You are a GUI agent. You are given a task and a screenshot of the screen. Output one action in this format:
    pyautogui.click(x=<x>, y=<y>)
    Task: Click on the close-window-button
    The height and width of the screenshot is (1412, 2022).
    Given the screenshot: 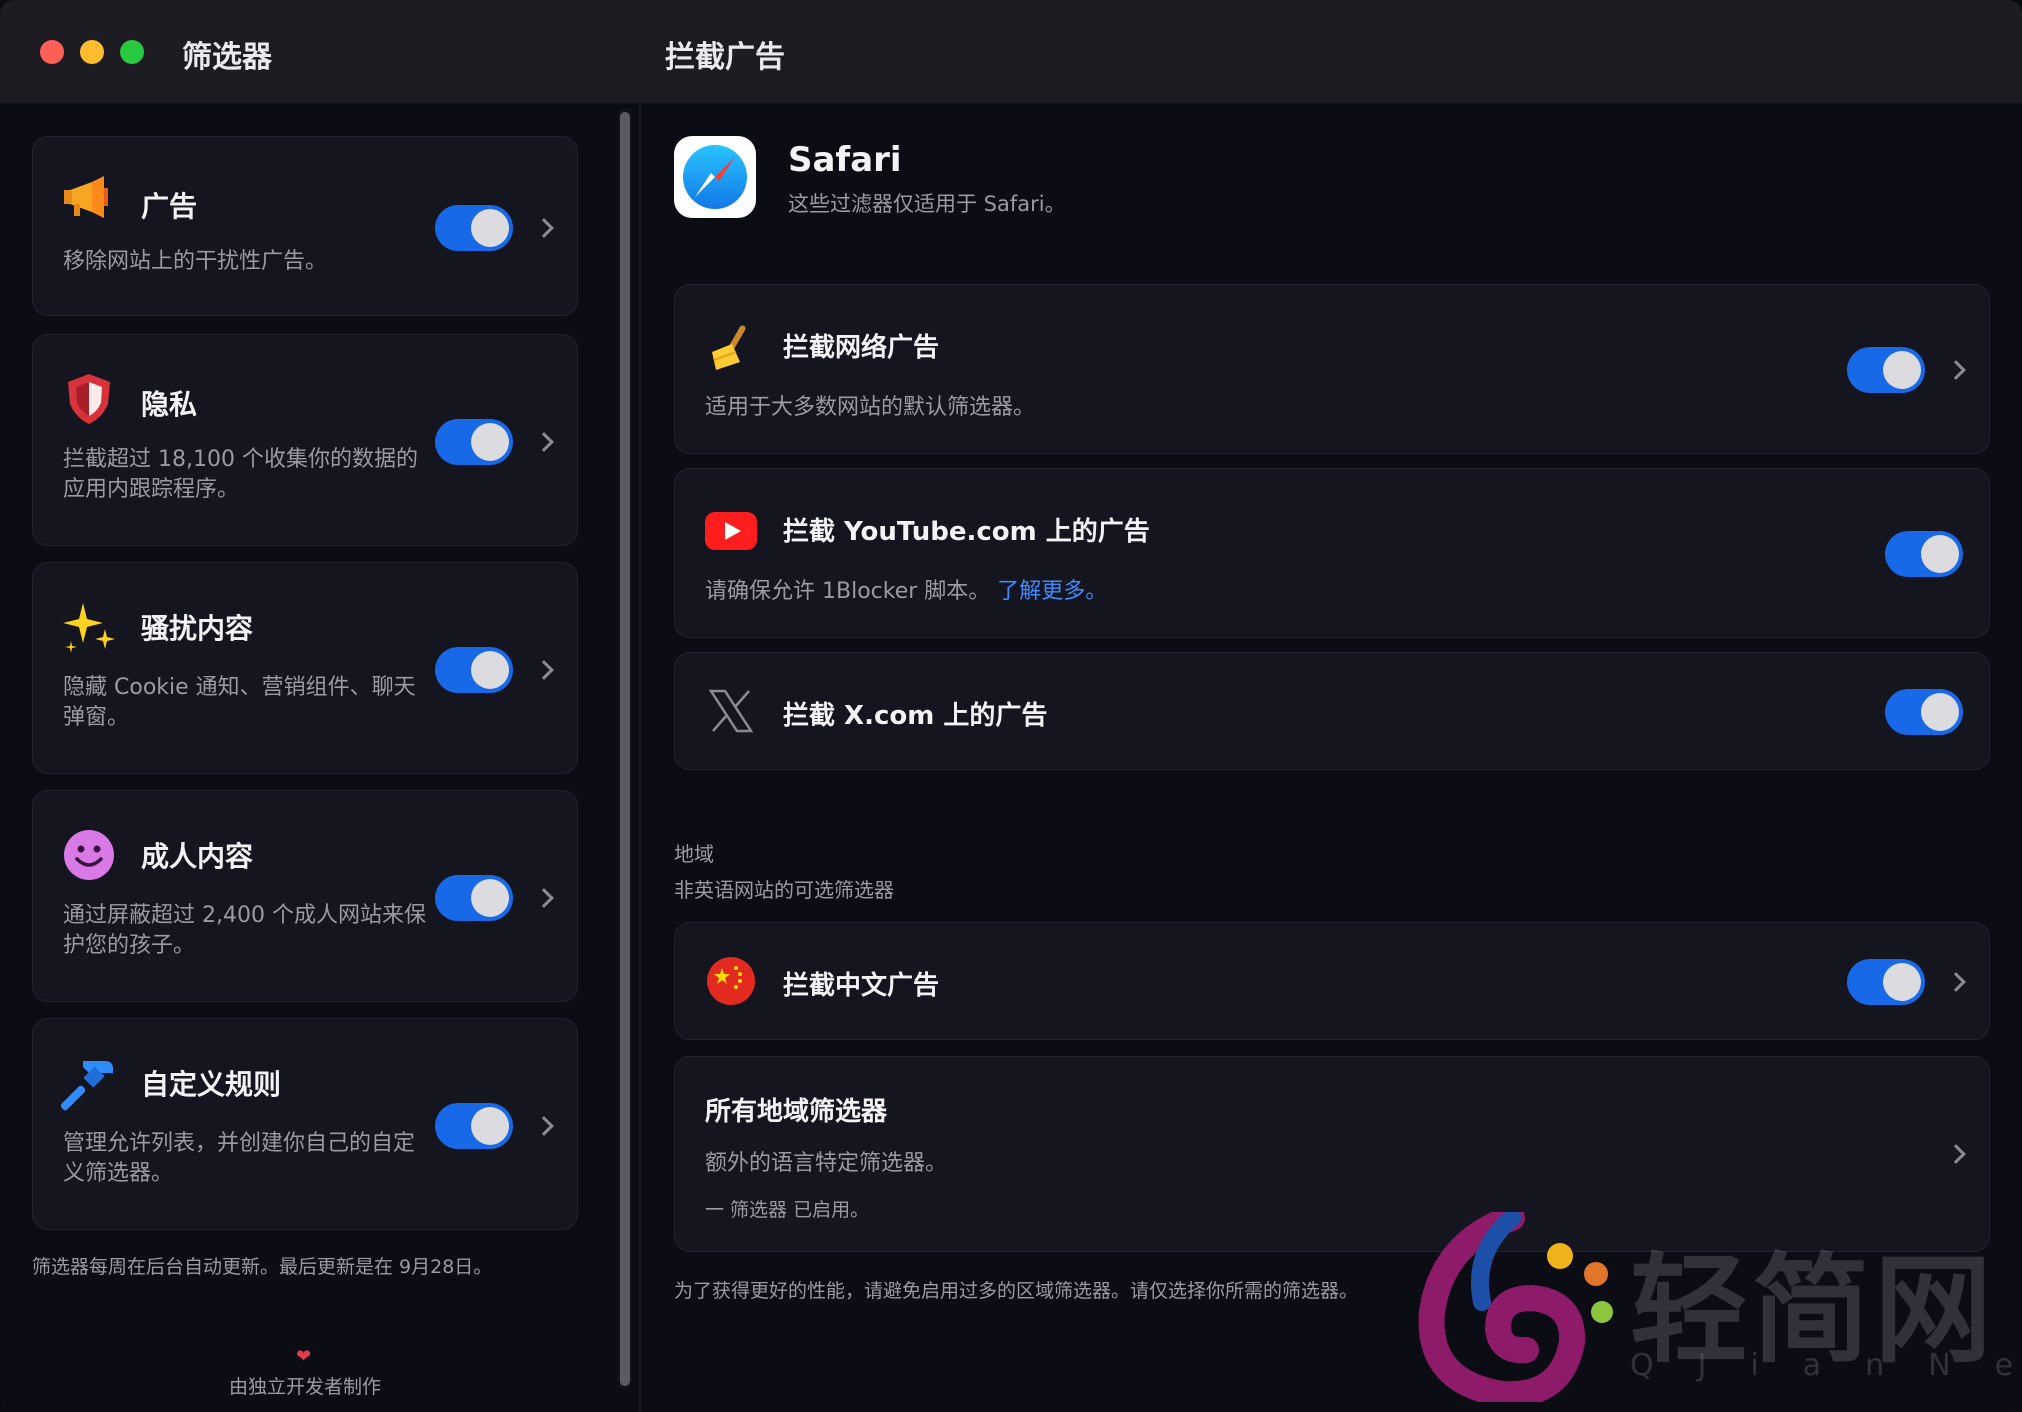 What is the action you would take?
    pyautogui.click(x=52, y=52)
    